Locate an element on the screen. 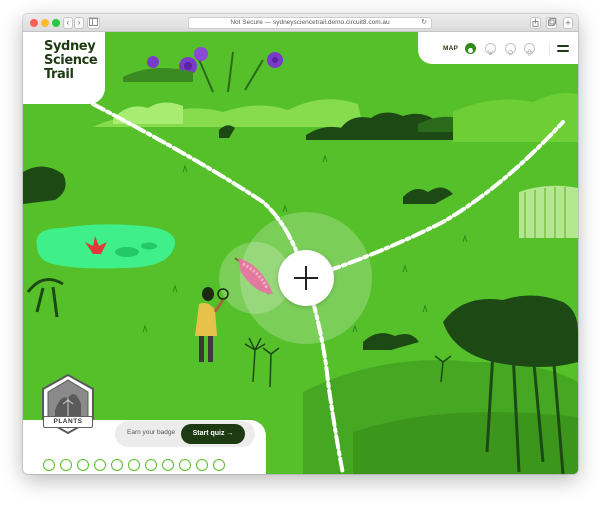 Image resolution: width=600 pixels, height=505 pixels. reload-icon: ↻ is located at coordinates (424, 23).